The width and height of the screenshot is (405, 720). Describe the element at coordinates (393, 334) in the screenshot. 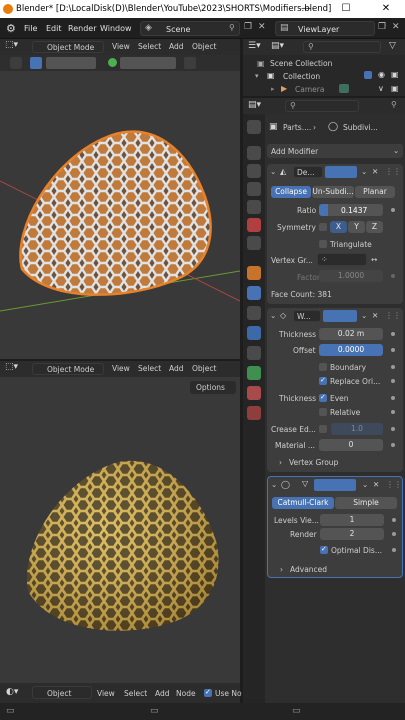

I see `thickness-keyframe-dot` at that location.